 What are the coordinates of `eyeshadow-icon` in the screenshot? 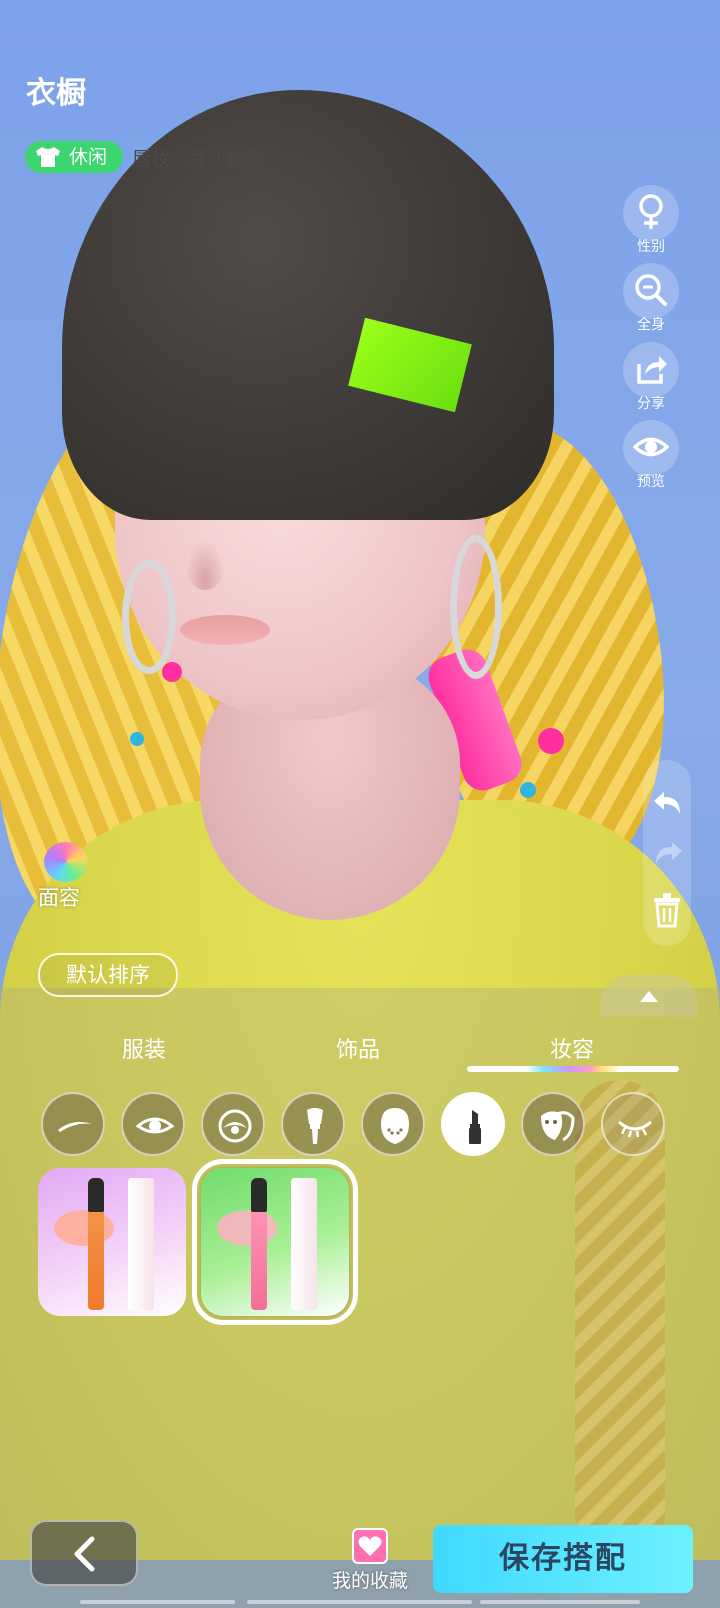 It's located at (235, 1126).